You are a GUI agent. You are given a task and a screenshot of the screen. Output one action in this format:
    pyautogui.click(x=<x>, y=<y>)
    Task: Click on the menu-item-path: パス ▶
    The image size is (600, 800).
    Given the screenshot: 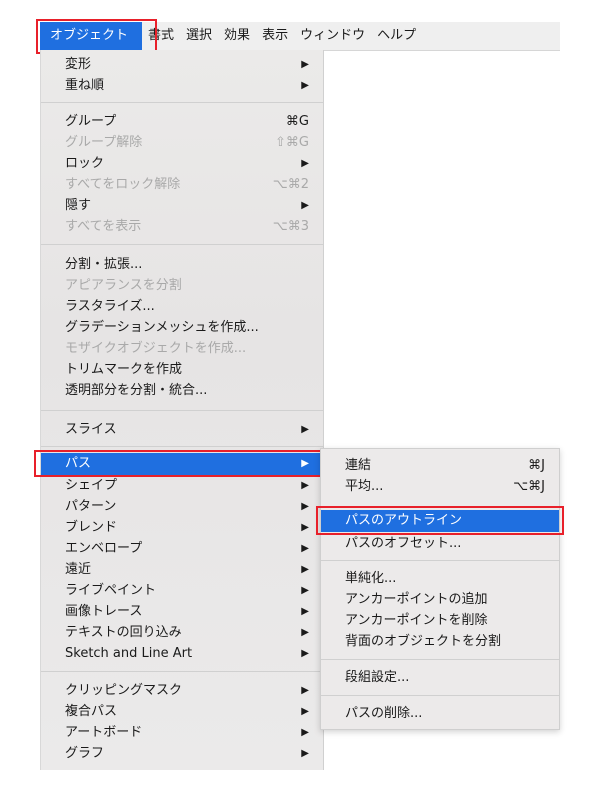 What is the action you would take?
    pyautogui.click(x=182, y=464)
    